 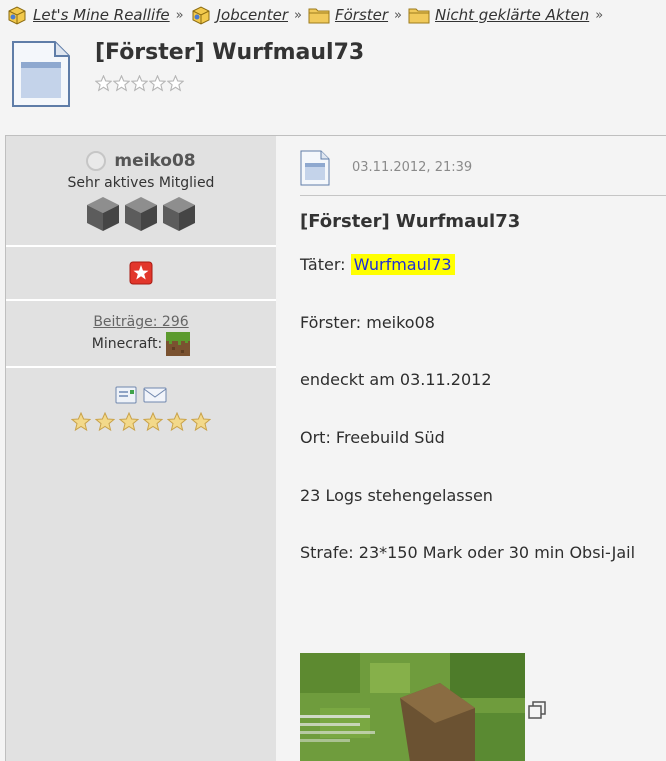 What do you see at coordinates (178, 344) in the screenshot?
I see `grass-block-icon` at bounding box center [178, 344].